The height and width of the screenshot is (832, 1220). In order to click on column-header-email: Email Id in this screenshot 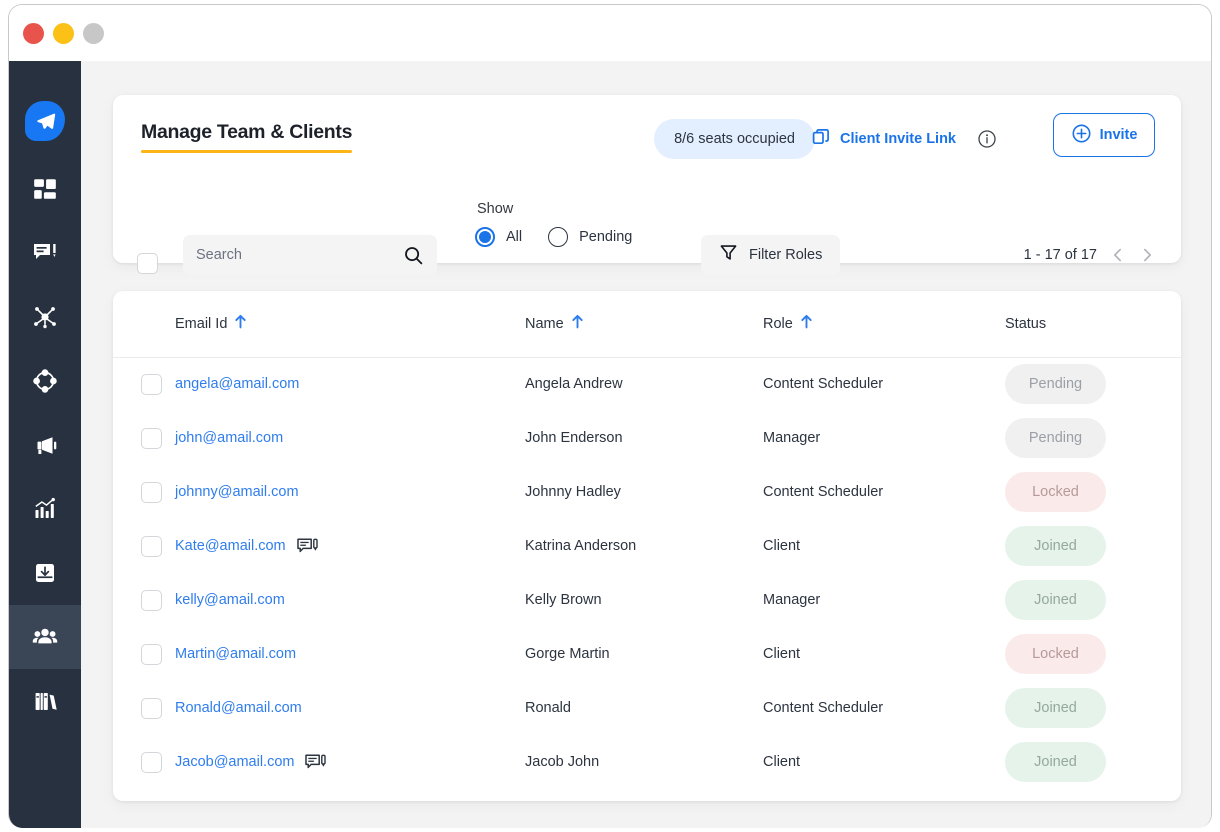, I will do `click(350, 324)`.